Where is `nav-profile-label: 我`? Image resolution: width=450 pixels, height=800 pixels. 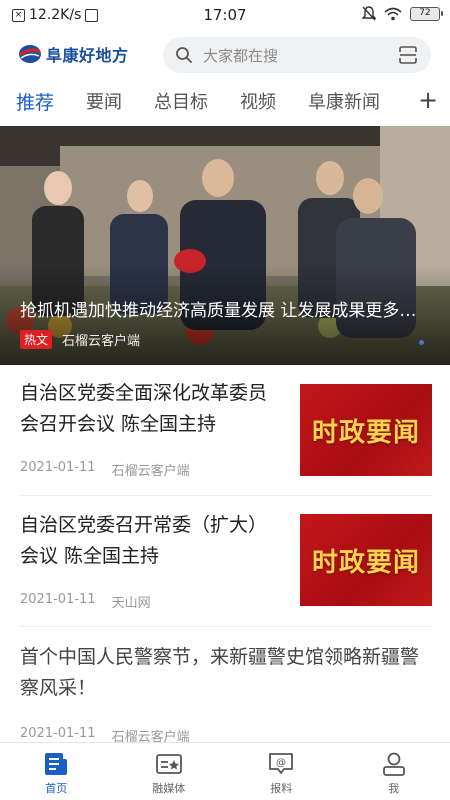
nav-profile-label: 我 is located at coordinates (394, 788).